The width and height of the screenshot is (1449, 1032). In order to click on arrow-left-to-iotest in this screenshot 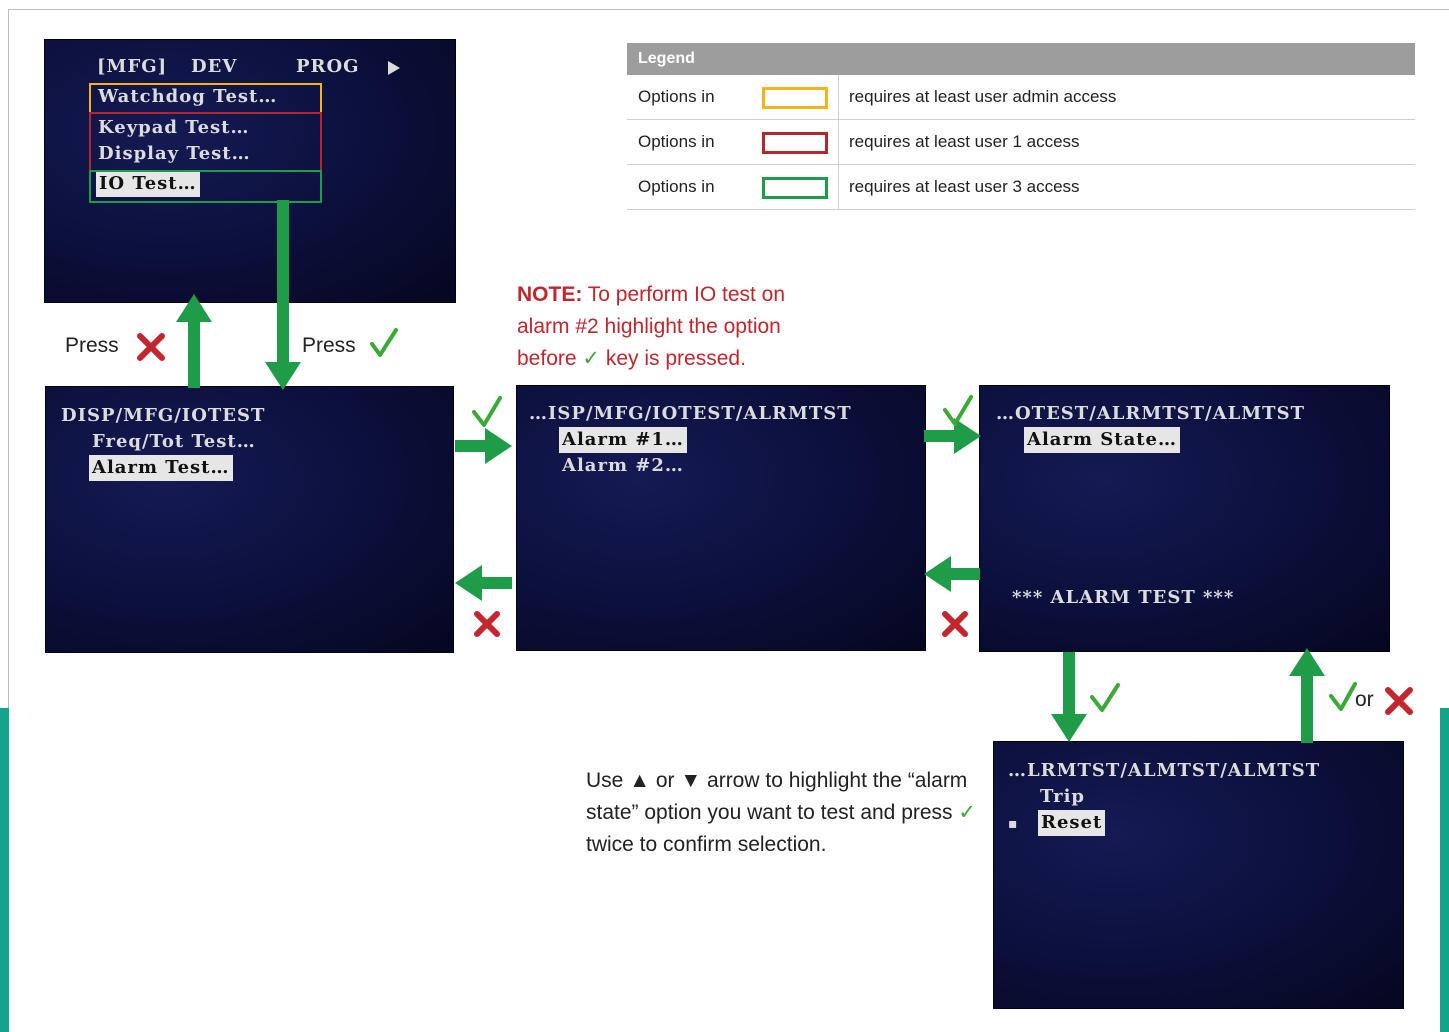, I will do `click(483, 583)`.